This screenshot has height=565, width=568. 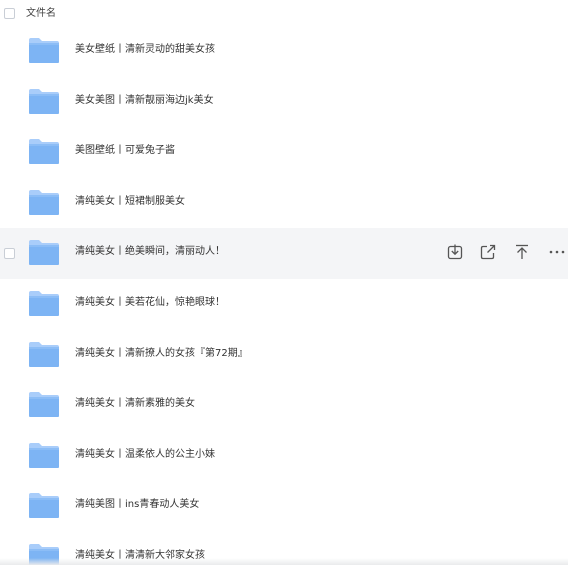 I want to click on download-icon, so click(x=455, y=252).